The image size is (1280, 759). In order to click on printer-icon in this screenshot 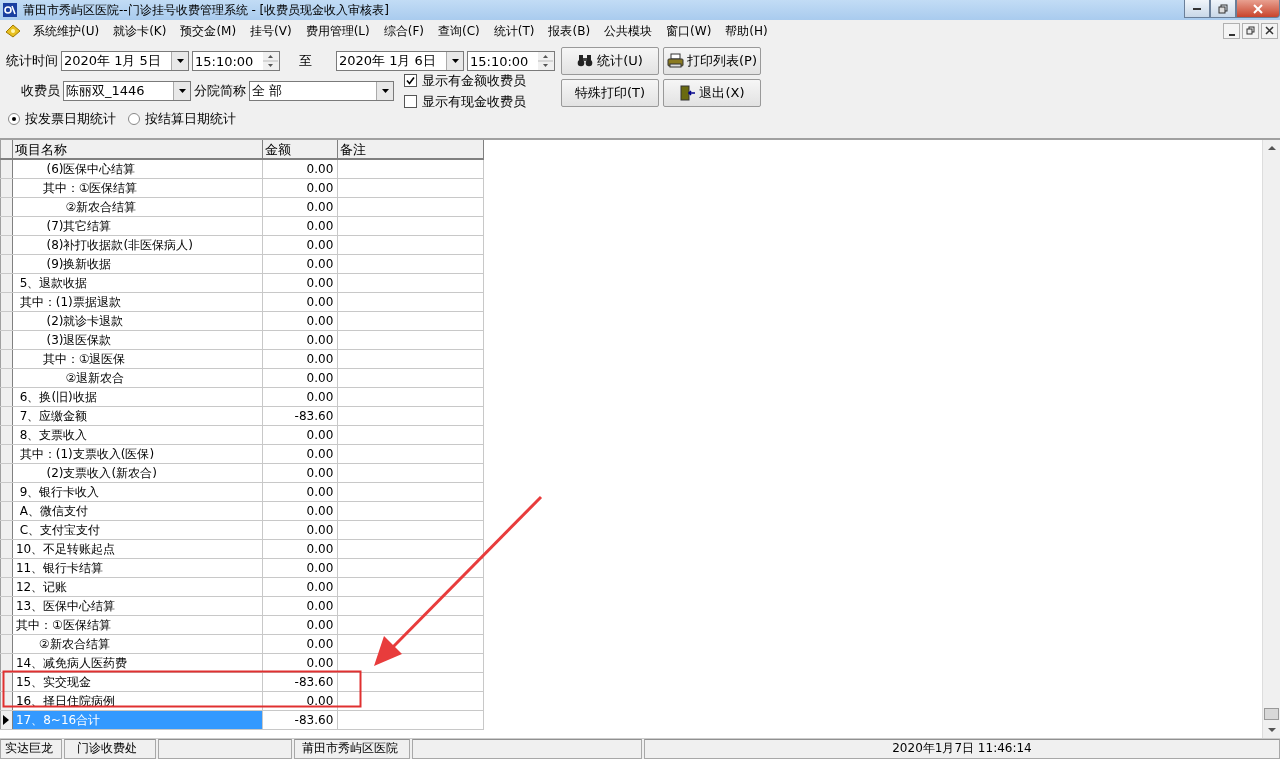, I will do `click(675, 61)`.